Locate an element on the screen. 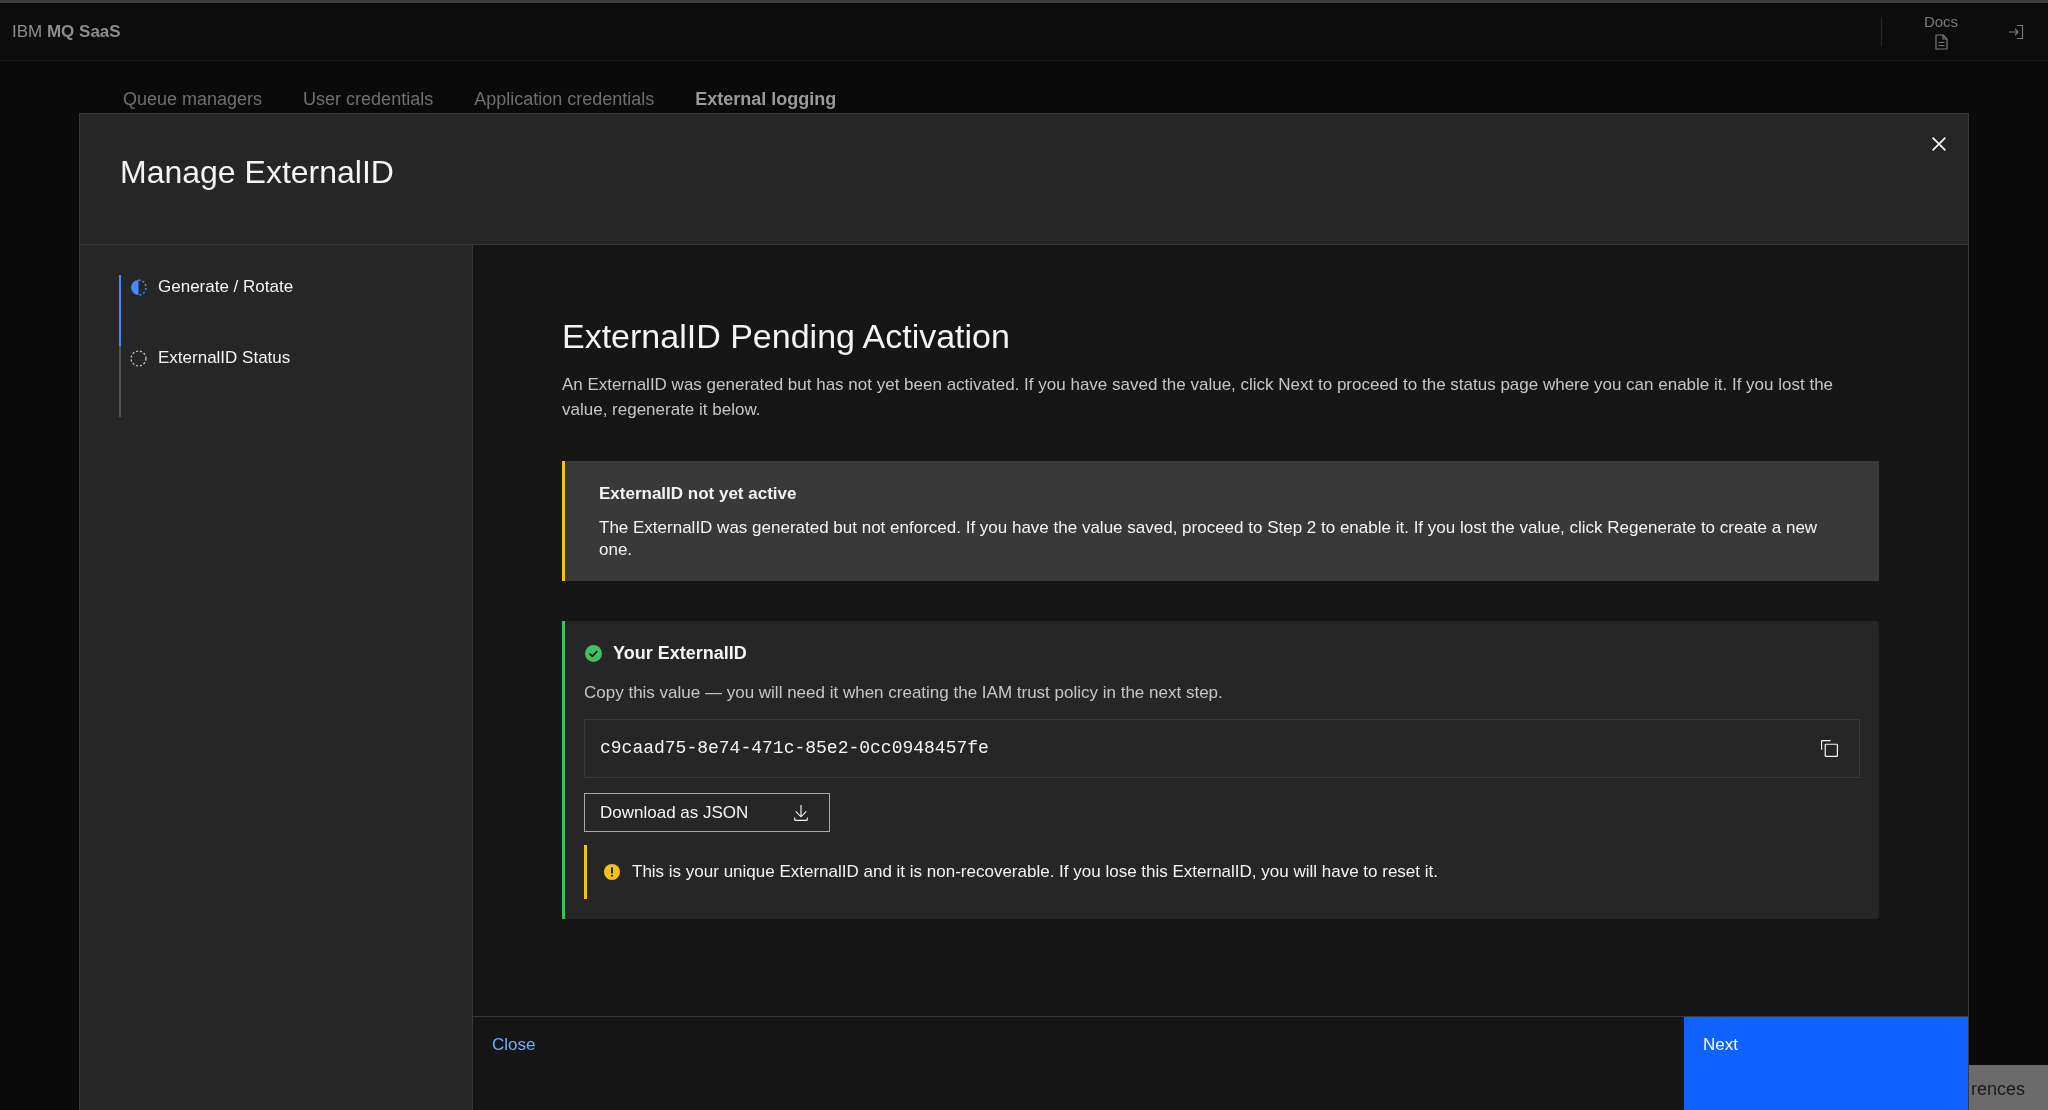 The image size is (2048, 1110). warning-icon is located at coordinates (612, 872).